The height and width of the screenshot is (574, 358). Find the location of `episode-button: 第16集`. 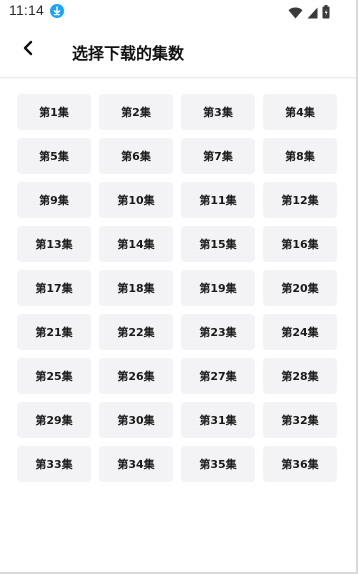

episode-button: 第16集 is located at coordinates (300, 244).